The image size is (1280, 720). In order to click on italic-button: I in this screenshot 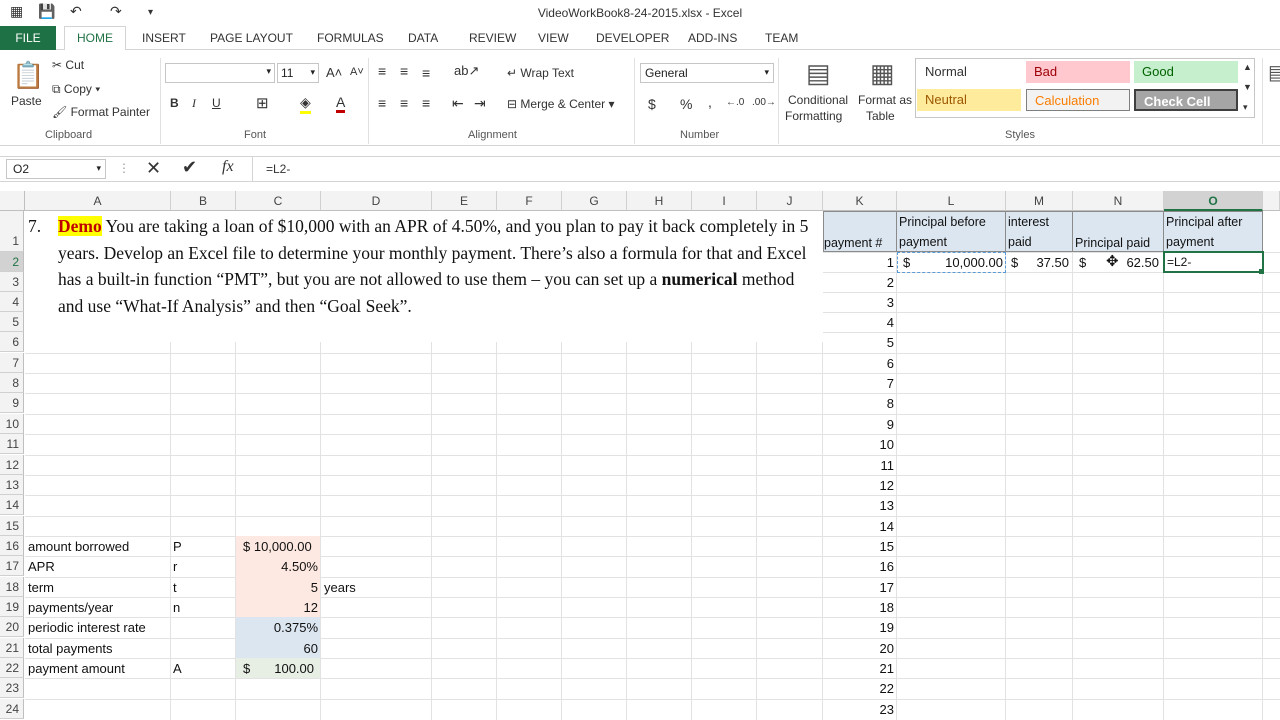, I will do `click(194, 103)`.